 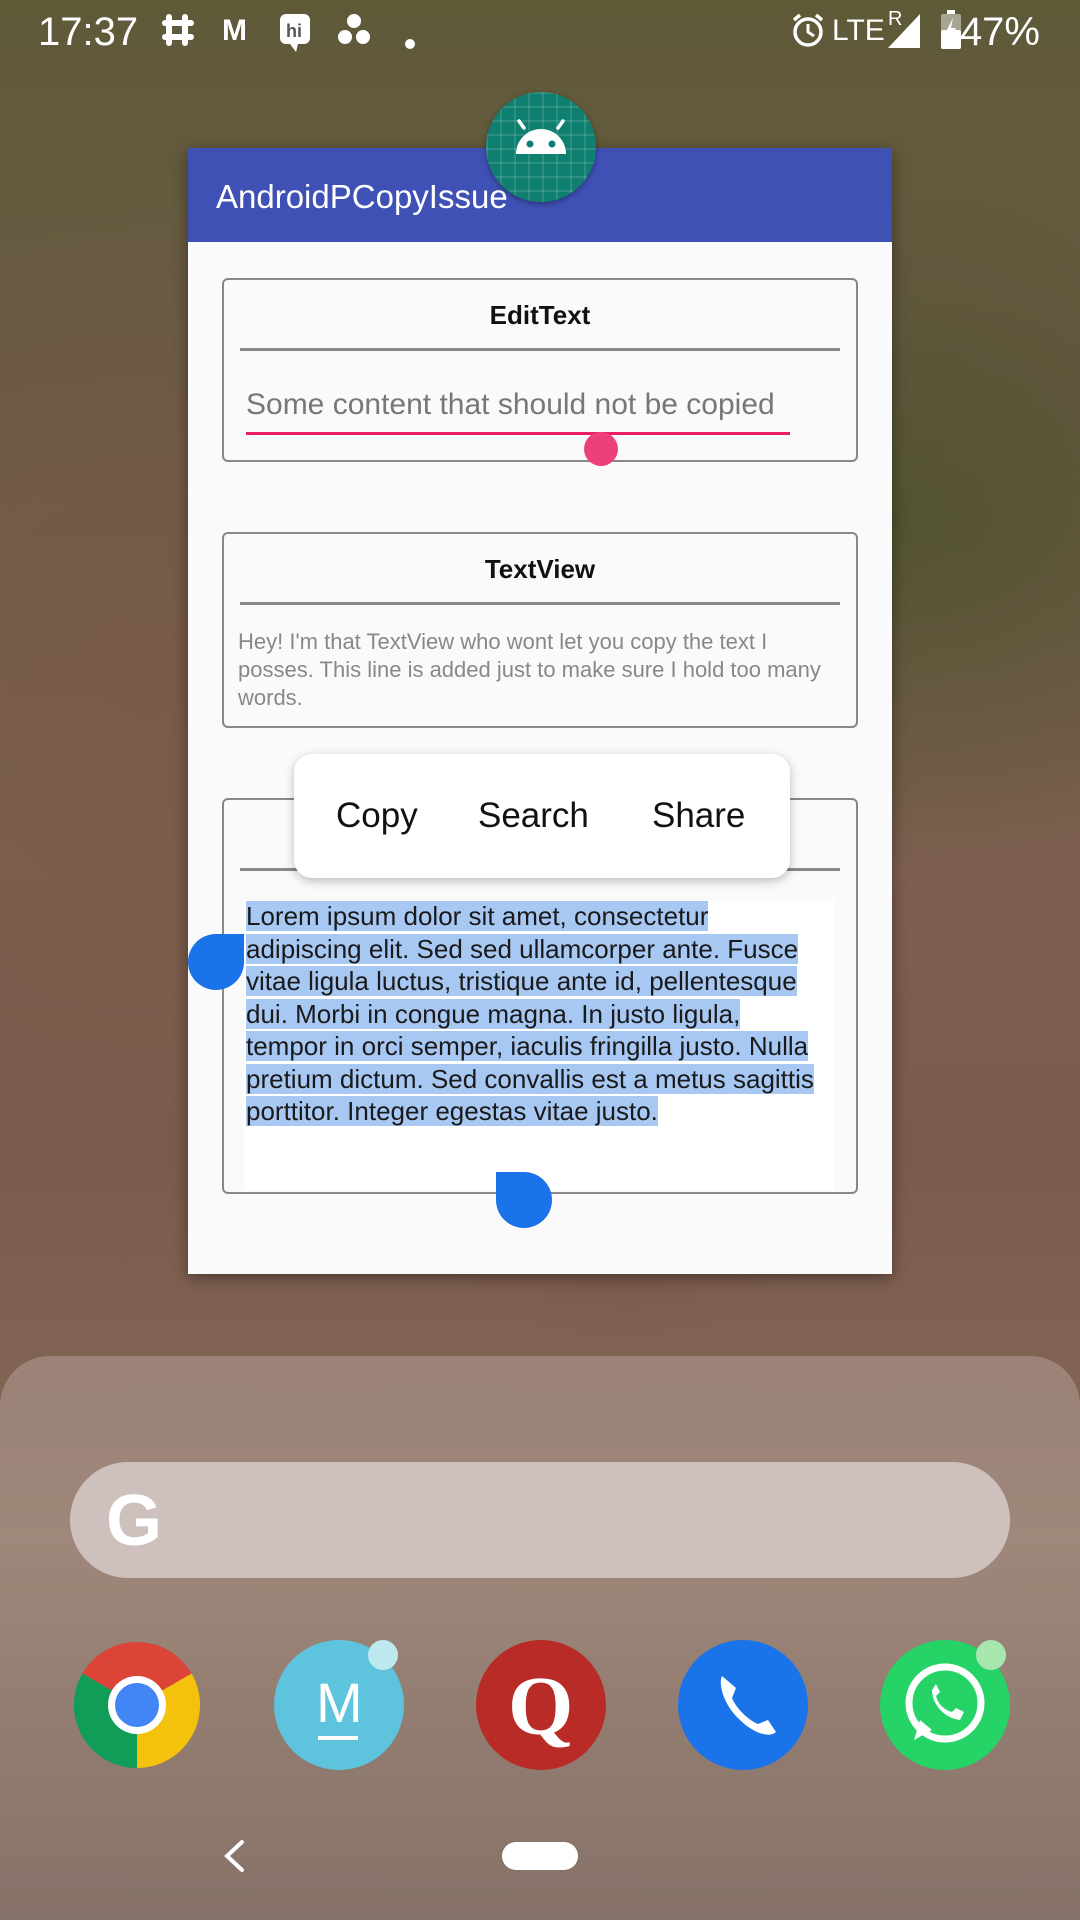 What do you see at coordinates (339, 1702) in the screenshot?
I see `m-app-letter: M` at bounding box center [339, 1702].